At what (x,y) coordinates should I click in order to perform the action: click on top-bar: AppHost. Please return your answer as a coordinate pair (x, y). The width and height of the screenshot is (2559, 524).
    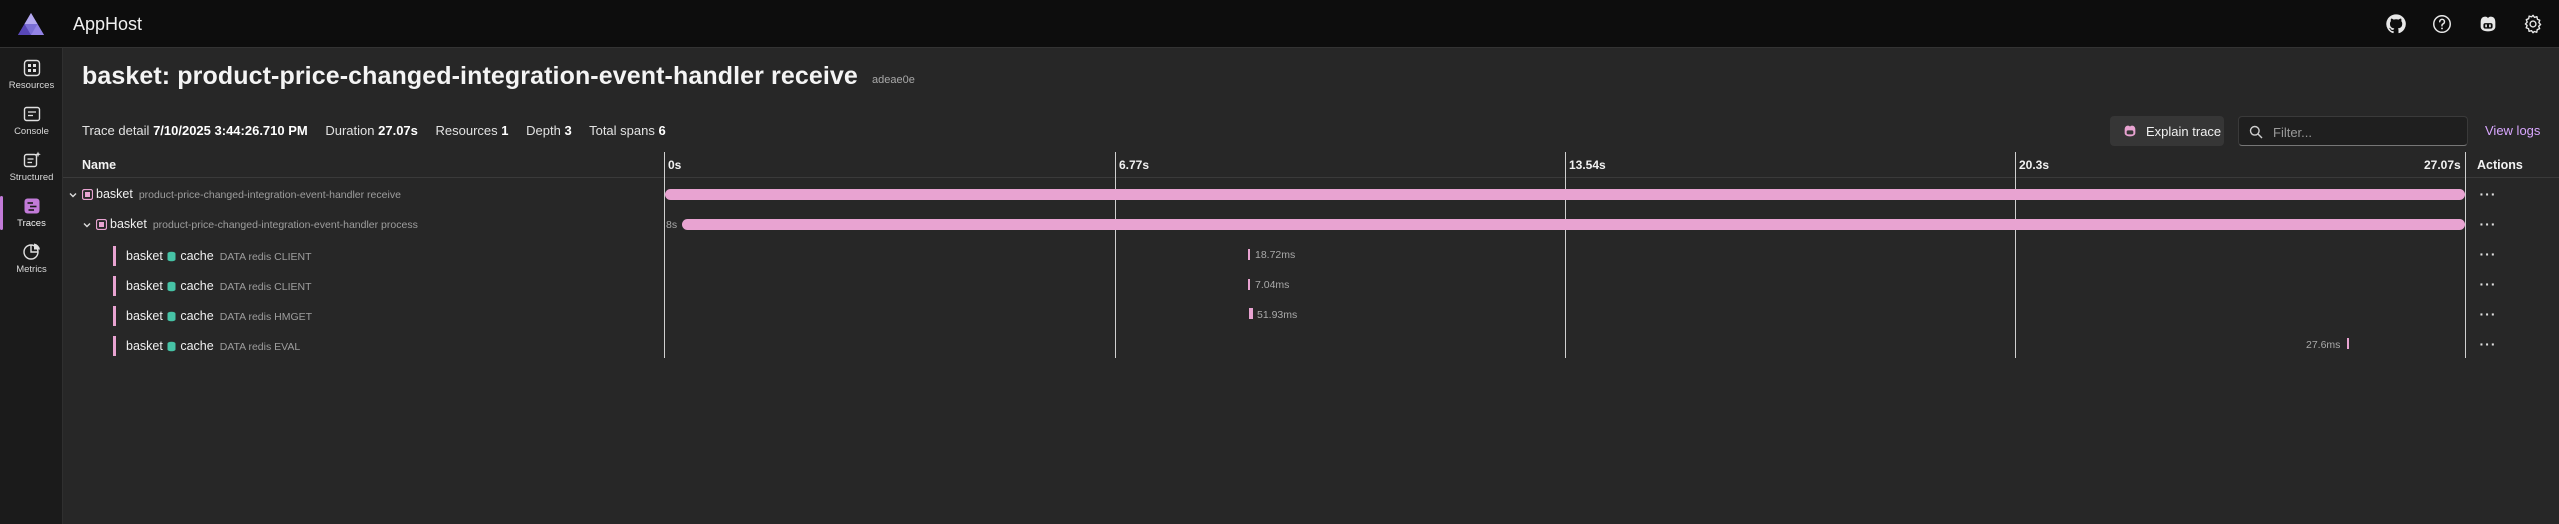
    Looking at the image, I should click on (1279, 24).